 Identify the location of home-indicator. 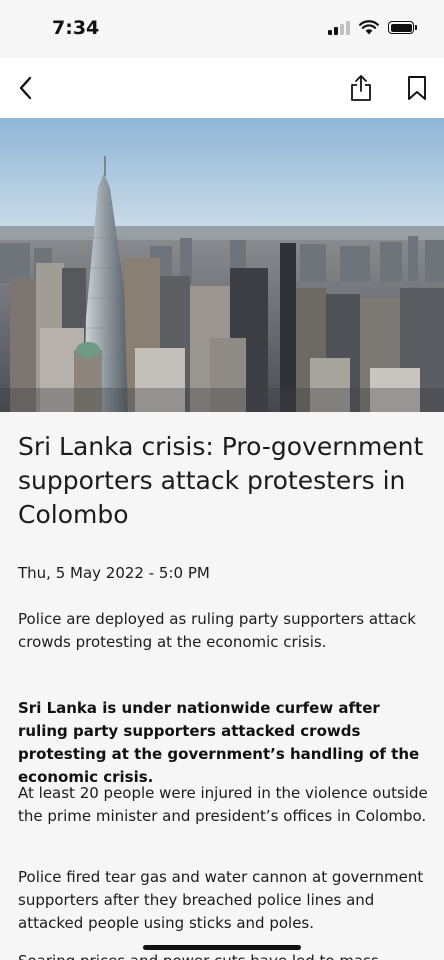
(222, 947).